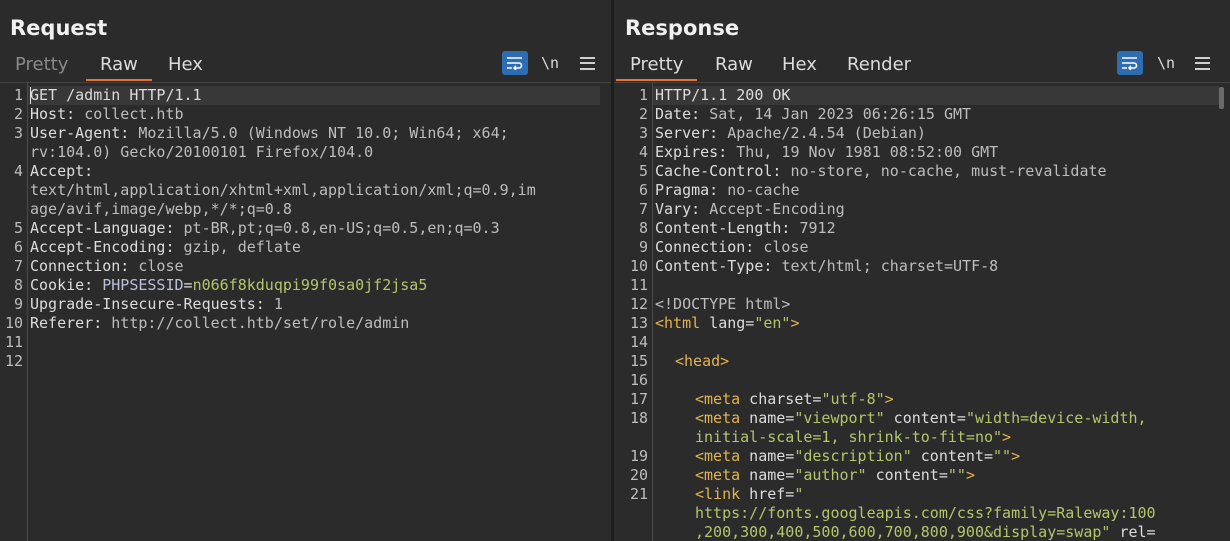 Image resolution: width=1230 pixels, height=541 pixels. Describe the element at coordinates (643, 114) in the screenshot. I see `line-number: 2` at that location.